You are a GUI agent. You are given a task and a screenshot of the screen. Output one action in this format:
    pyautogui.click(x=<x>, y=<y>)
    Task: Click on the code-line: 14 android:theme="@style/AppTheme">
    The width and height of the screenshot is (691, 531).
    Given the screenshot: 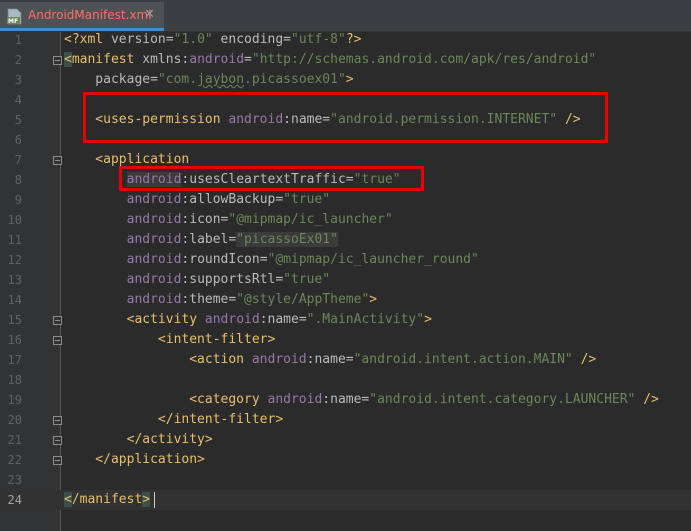 What is the action you would take?
    pyautogui.click(x=345, y=300)
    